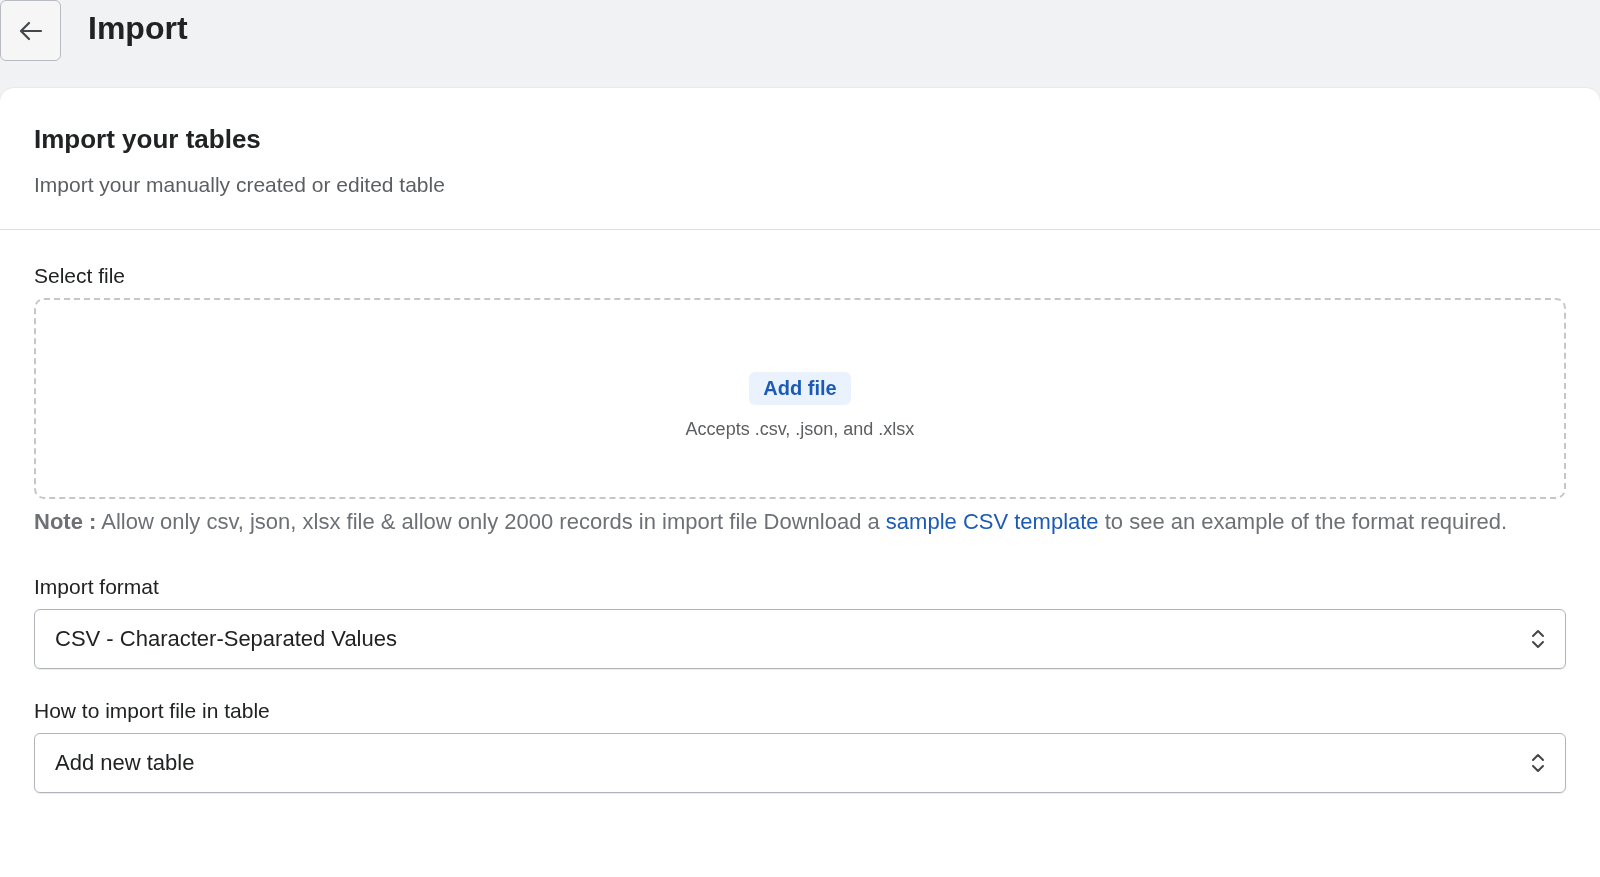  What do you see at coordinates (152, 711) in the screenshot?
I see `field-label: How to import file in table` at bounding box center [152, 711].